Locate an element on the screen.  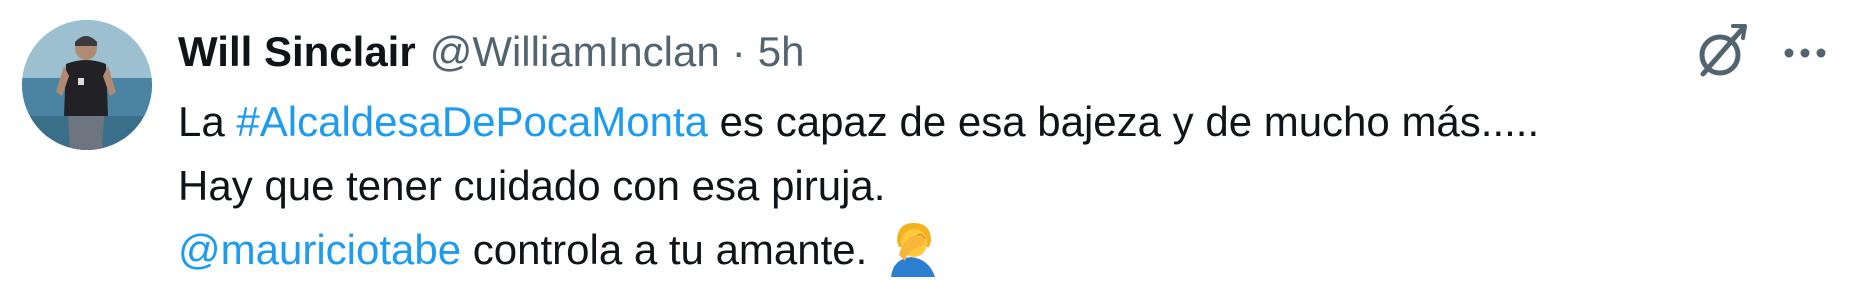
person-facepalming-emoji is located at coordinates (913, 249).